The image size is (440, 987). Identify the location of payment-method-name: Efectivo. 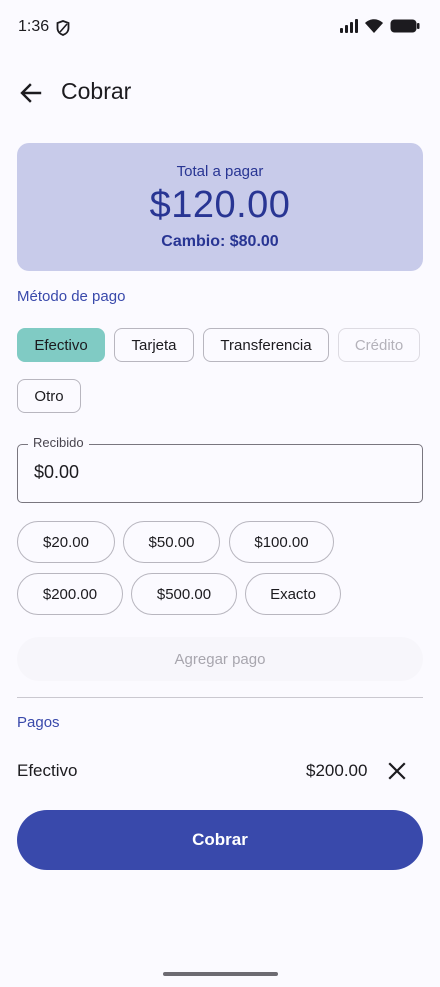
(47, 770).